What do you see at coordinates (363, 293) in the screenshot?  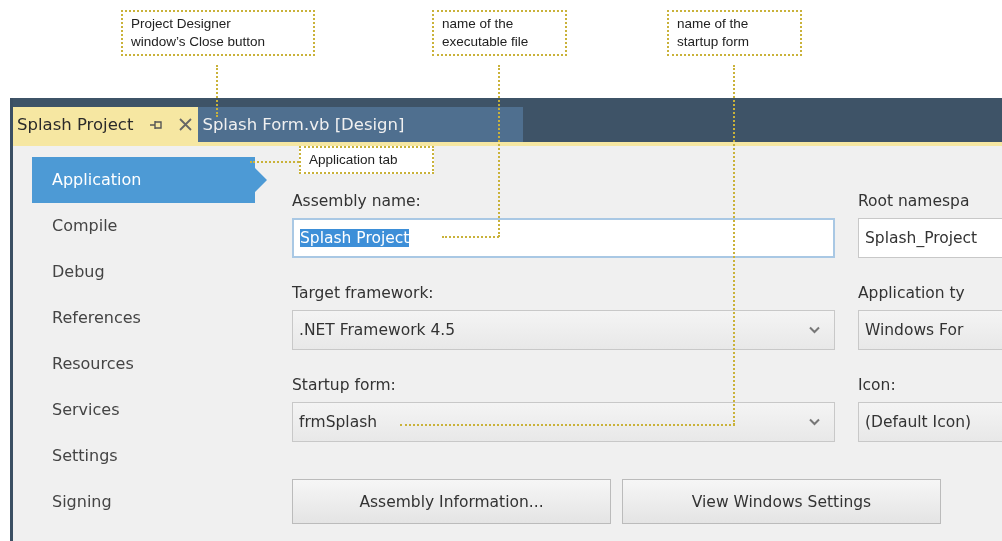 I see `field-label: Target framework:` at bounding box center [363, 293].